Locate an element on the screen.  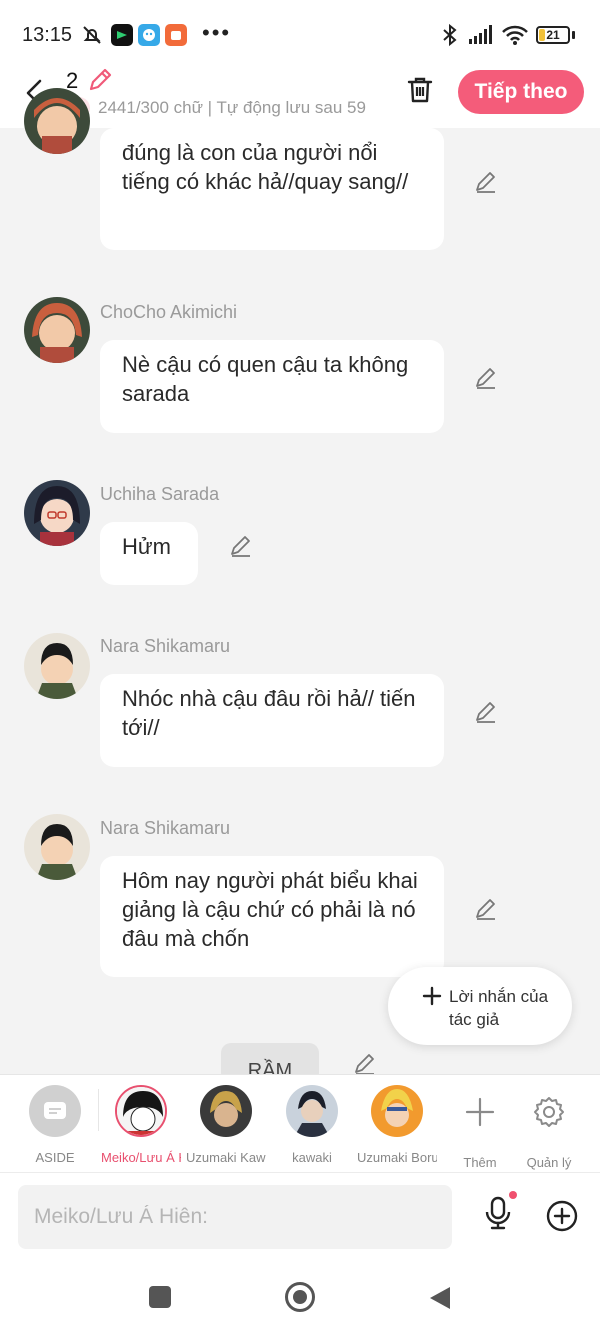
character-aside: ASIDE is located at coordinates (55, 1125).